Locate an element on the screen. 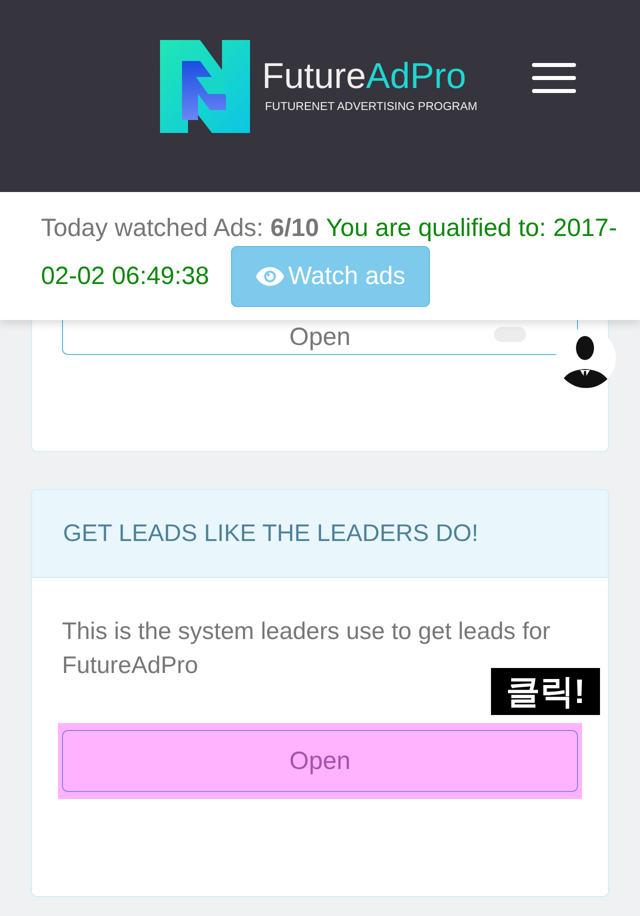  watch-ads-button: Watch ads is located at coordinates (330, 276).